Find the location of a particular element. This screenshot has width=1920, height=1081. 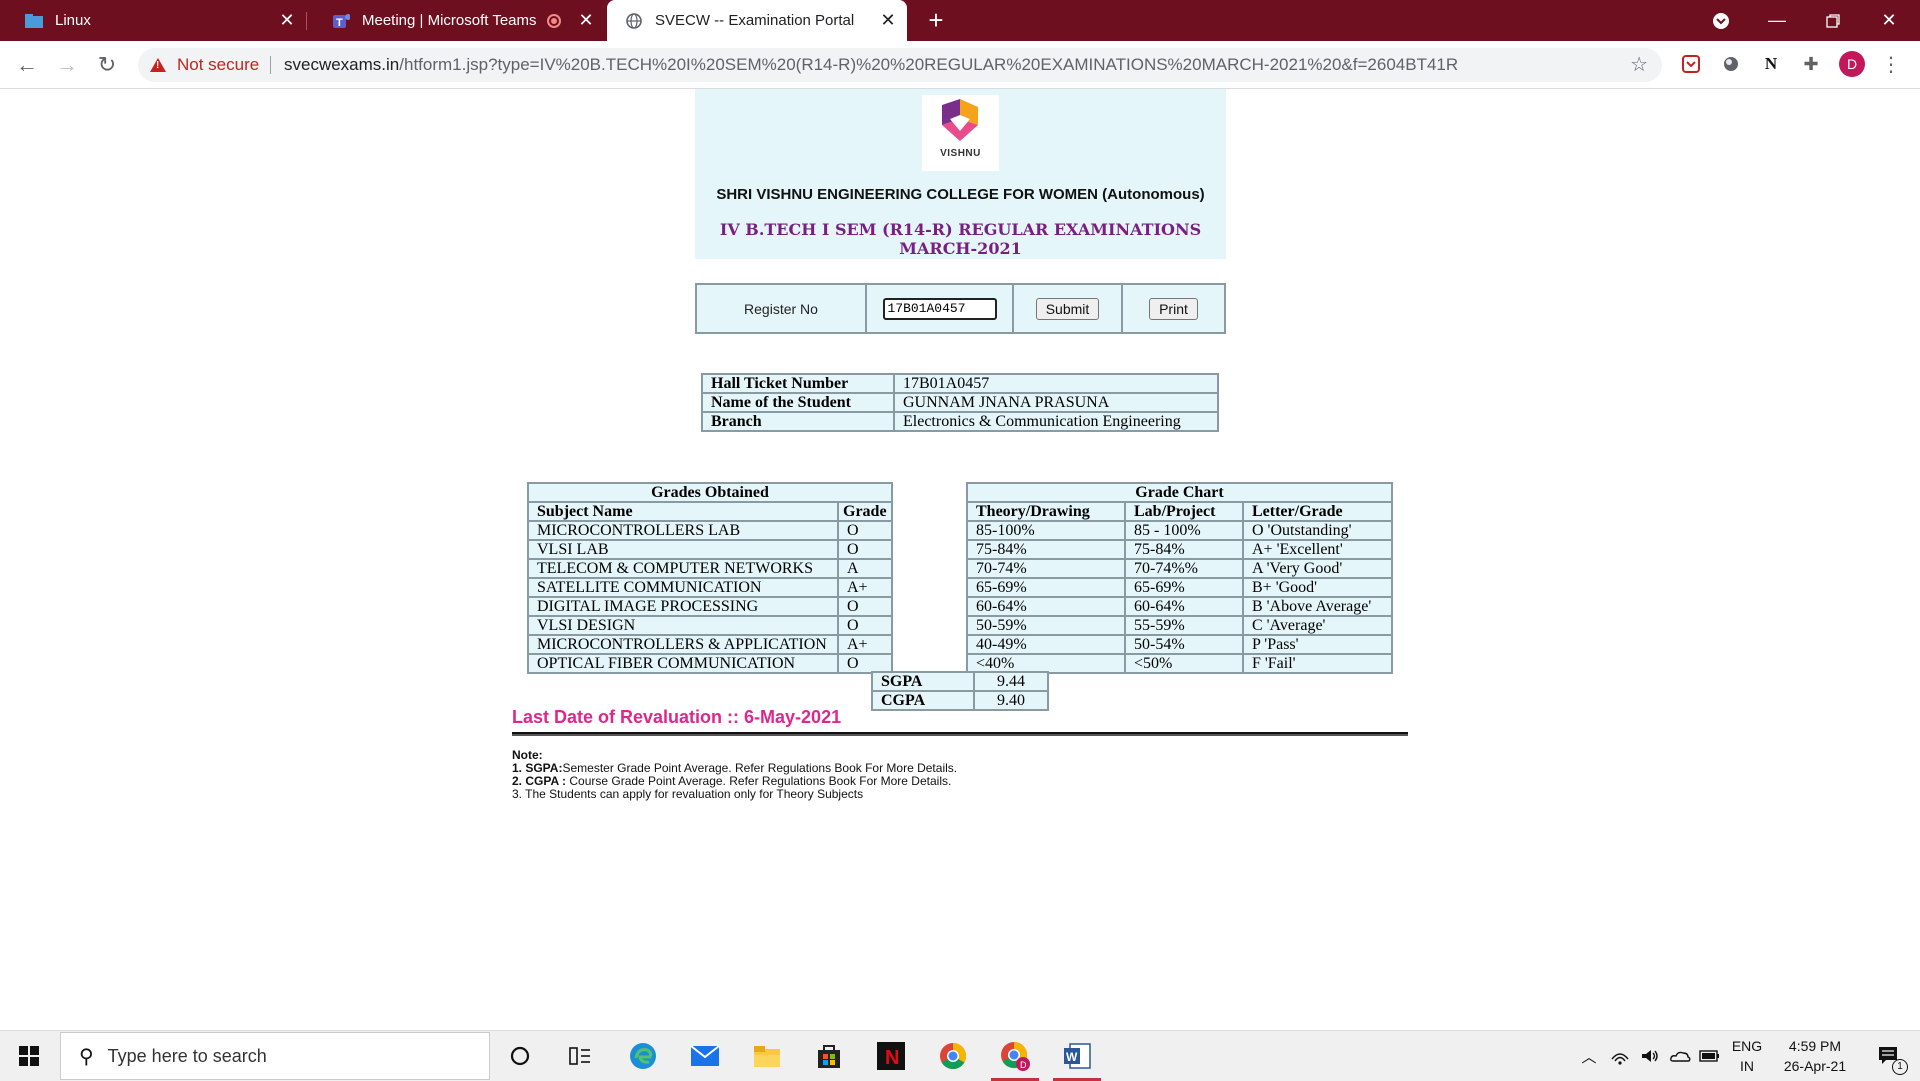

netflix-button: N is located at coordinates (891, 1056).